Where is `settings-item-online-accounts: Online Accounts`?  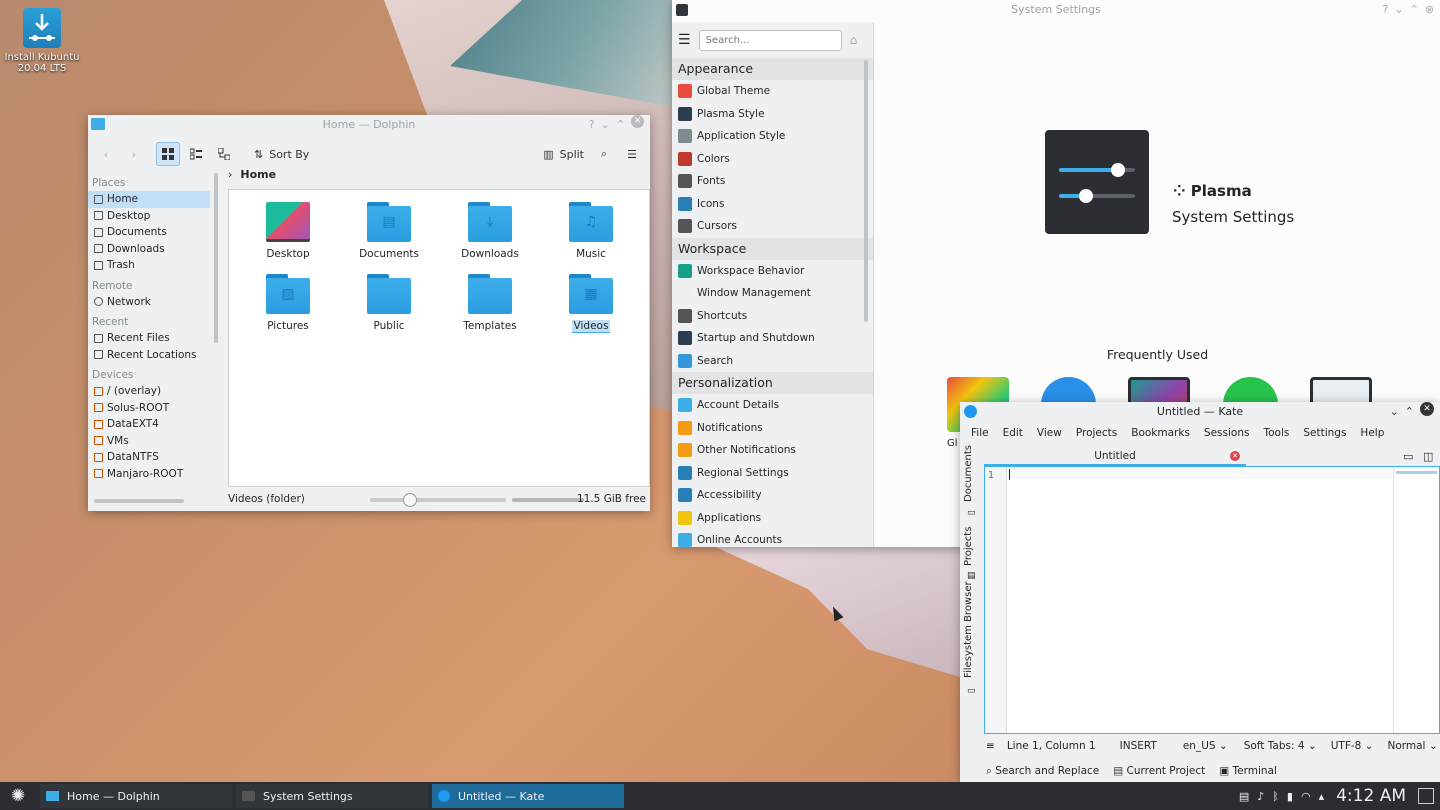 settings-item-online-accounts: Online Accounts is located at coordinates (772, 538).